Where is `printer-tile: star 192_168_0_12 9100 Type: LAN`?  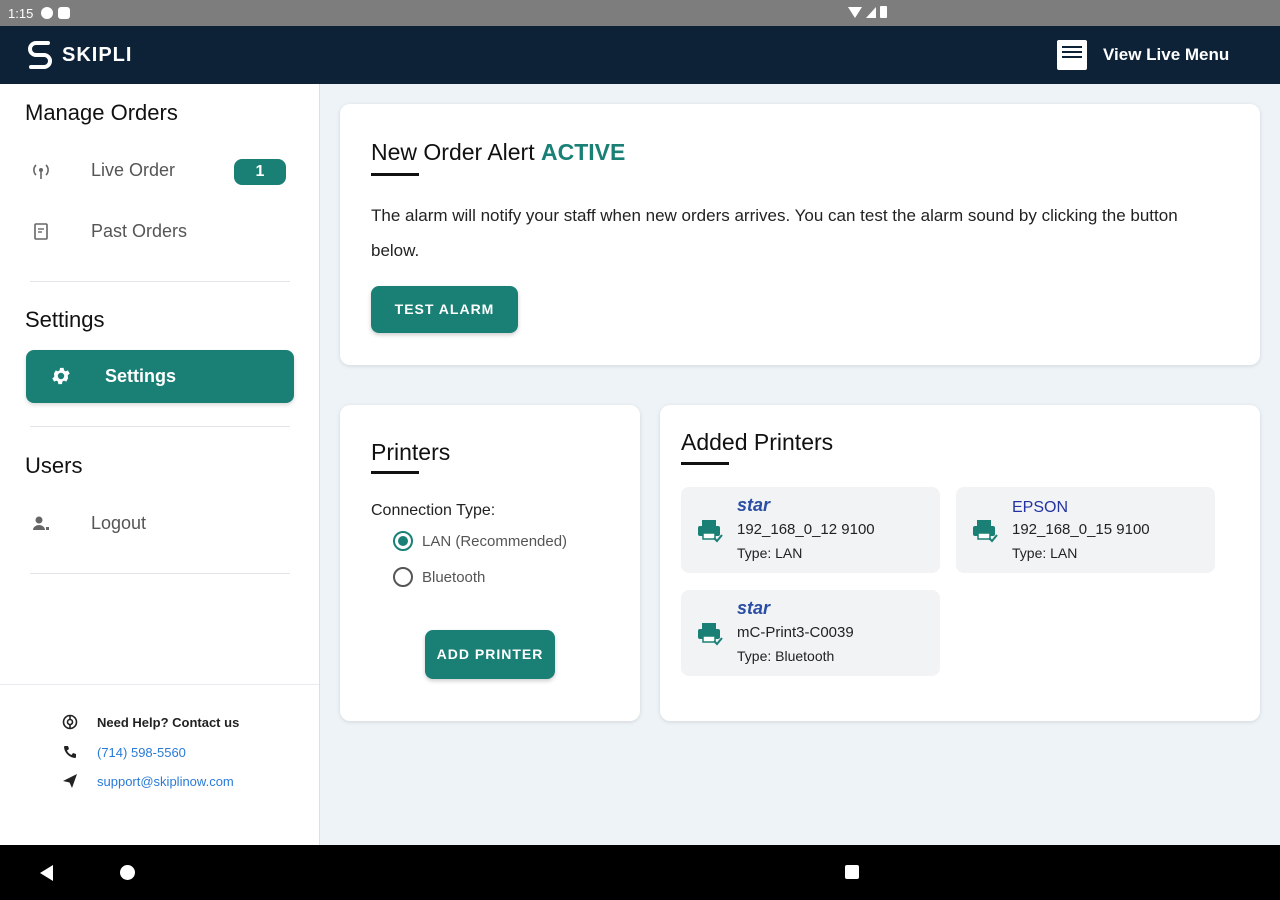
printer-tile: star 192_168_0_12 9100 Type: LAN is located at coordinates (810, 530).